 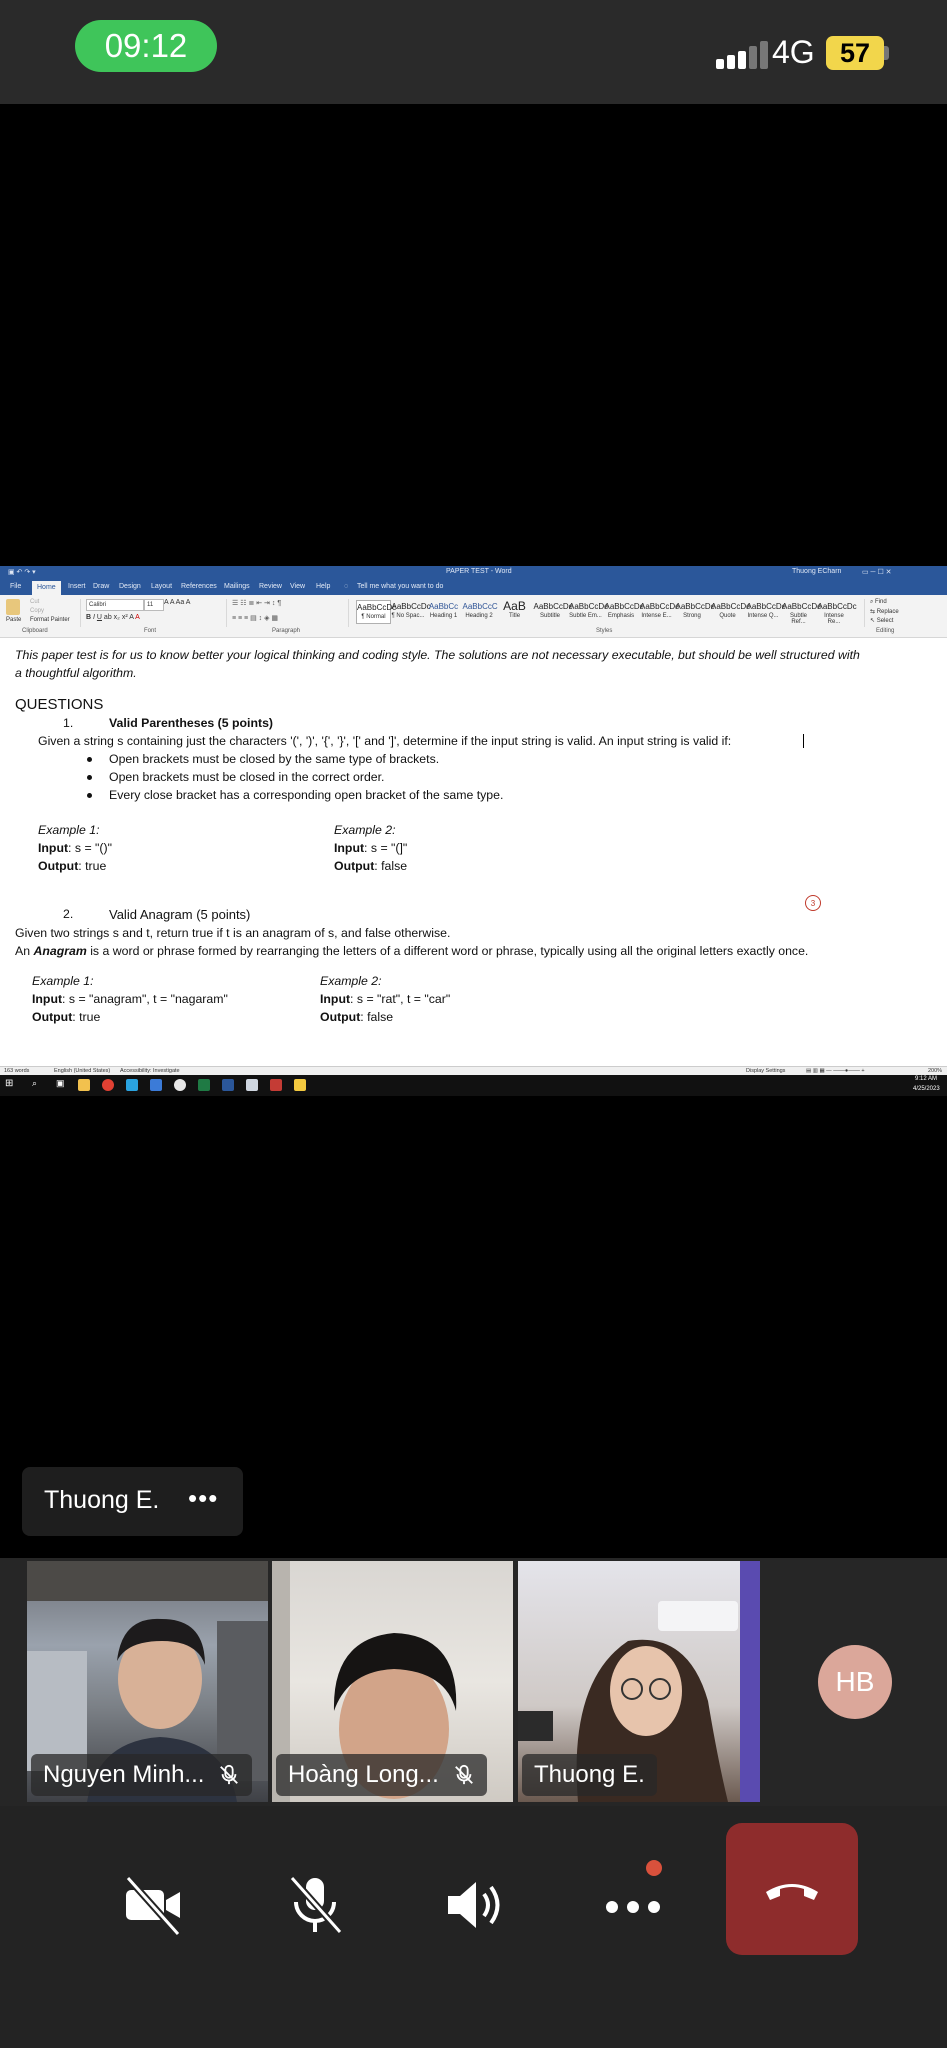 What do you see at coordinates (77, 586) in the screenshot?
I see `tab-insert: Insert` at bounding box center [77, 586].